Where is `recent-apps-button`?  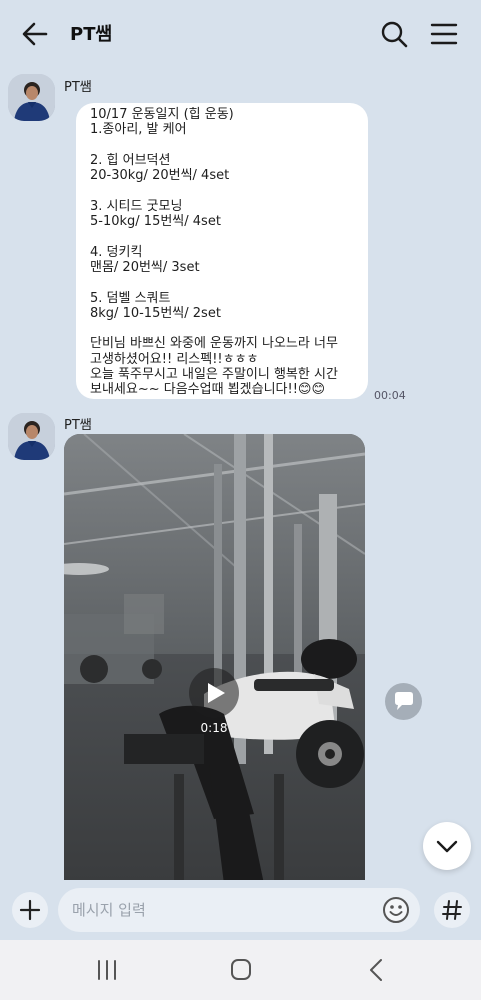 recent-apps-button is located at coordinates (107, 970).